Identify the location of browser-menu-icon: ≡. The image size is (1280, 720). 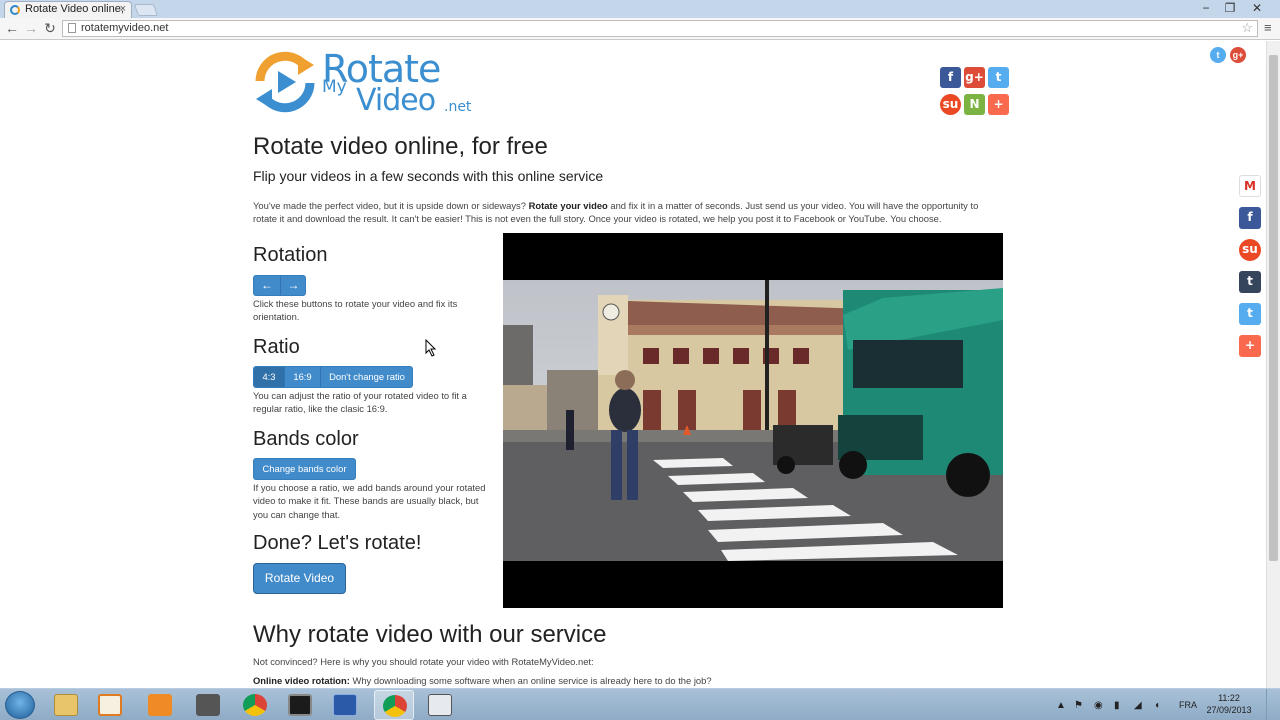
(1270, 28).